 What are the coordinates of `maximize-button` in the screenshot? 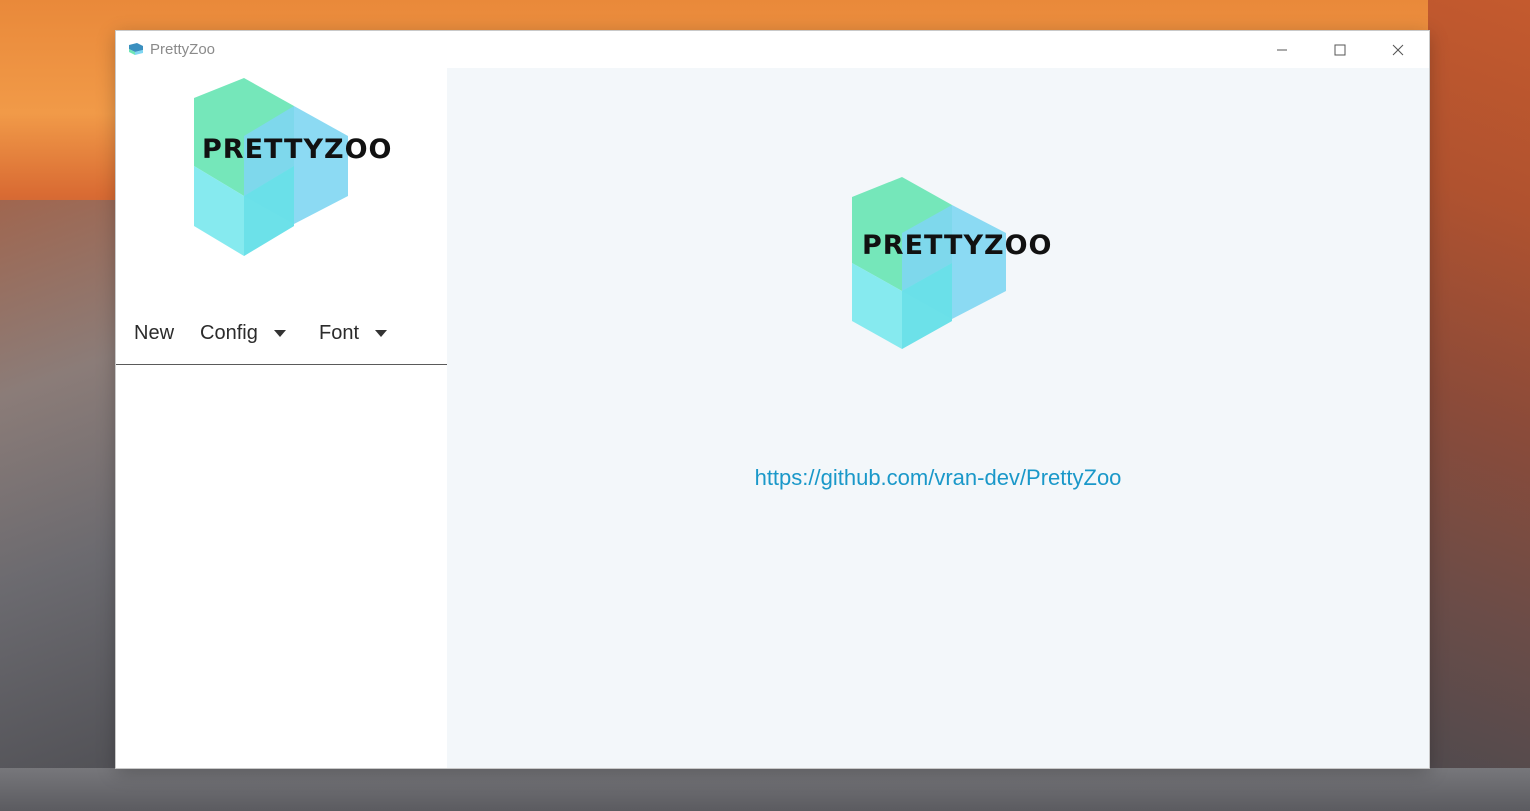 It's located at (1340, 49).